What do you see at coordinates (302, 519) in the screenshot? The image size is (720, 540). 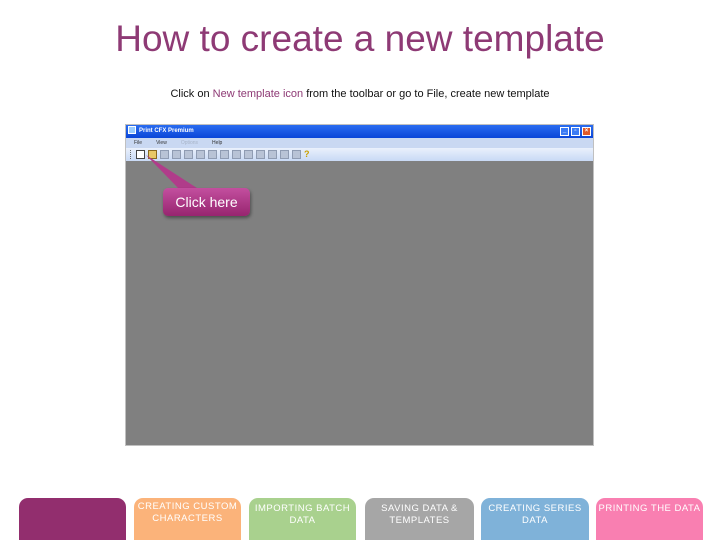 I see `nav-tab-importing-batch-data: IMPORTING BATCH DATA` at bounding box center [302, 519].